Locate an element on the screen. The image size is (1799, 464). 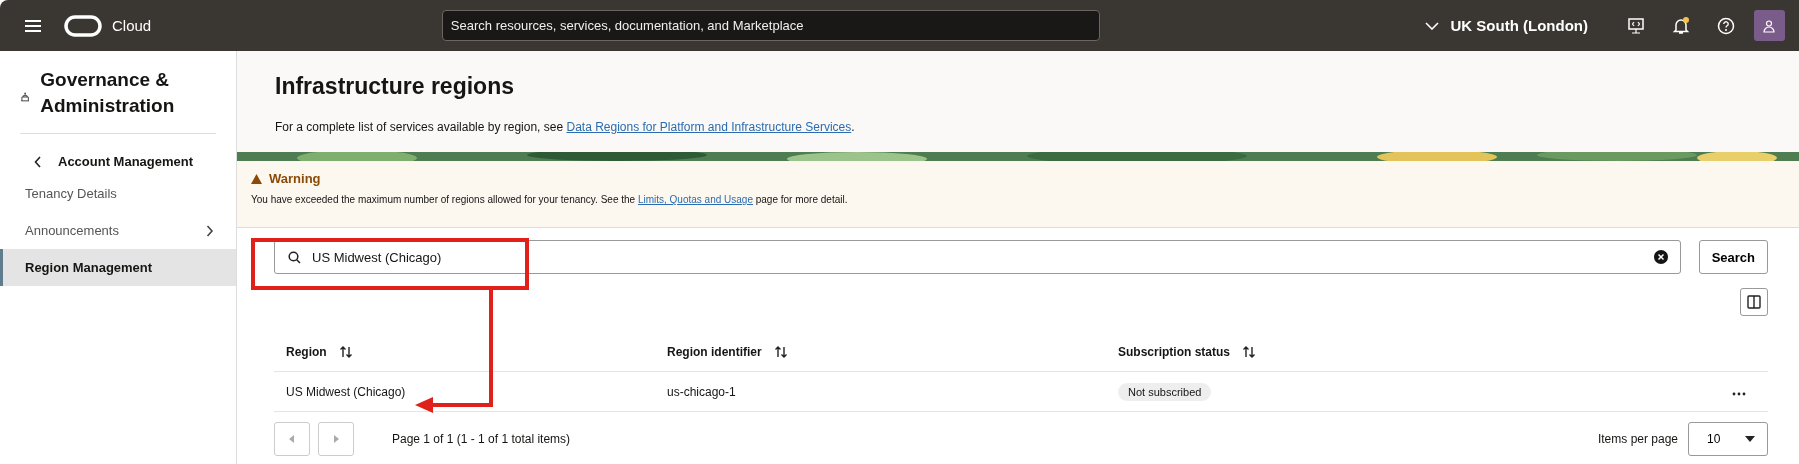
columns-icon is located at coordinates (1754, 302).